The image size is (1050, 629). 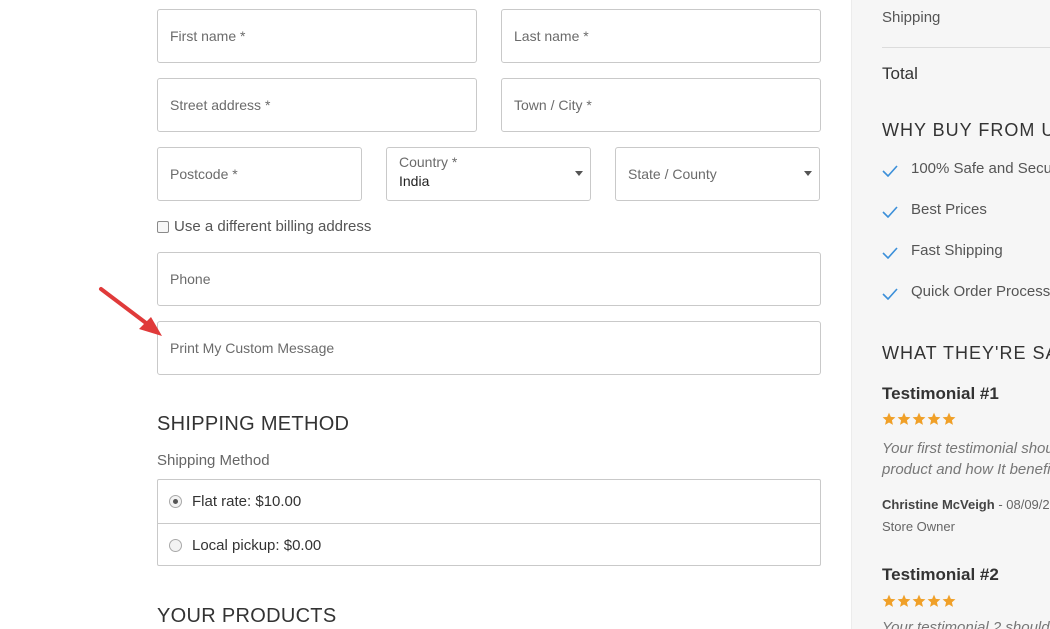 I want to click on first-name-field: First name *, so click(x=317, y=36).